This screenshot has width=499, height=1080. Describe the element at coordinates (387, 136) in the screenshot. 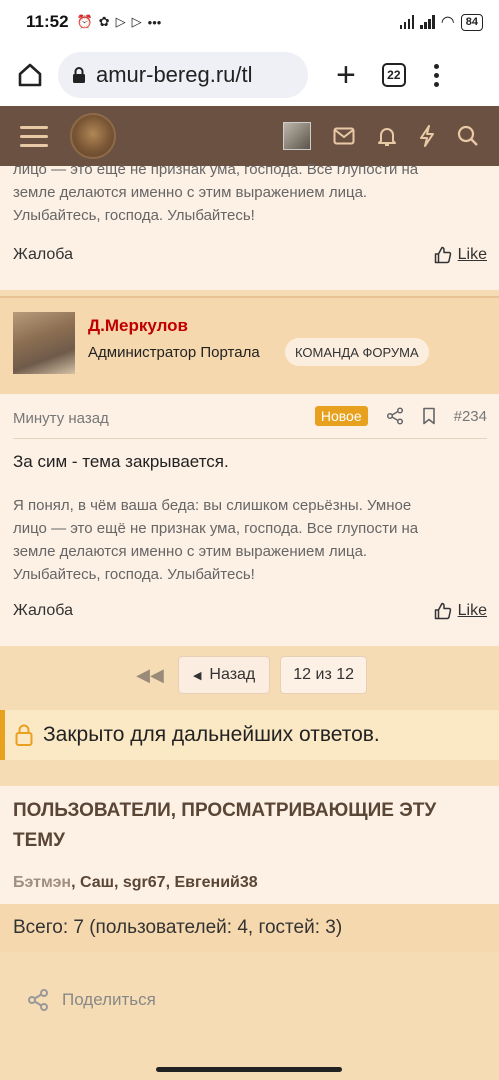

I see `bell-icon` at that location.